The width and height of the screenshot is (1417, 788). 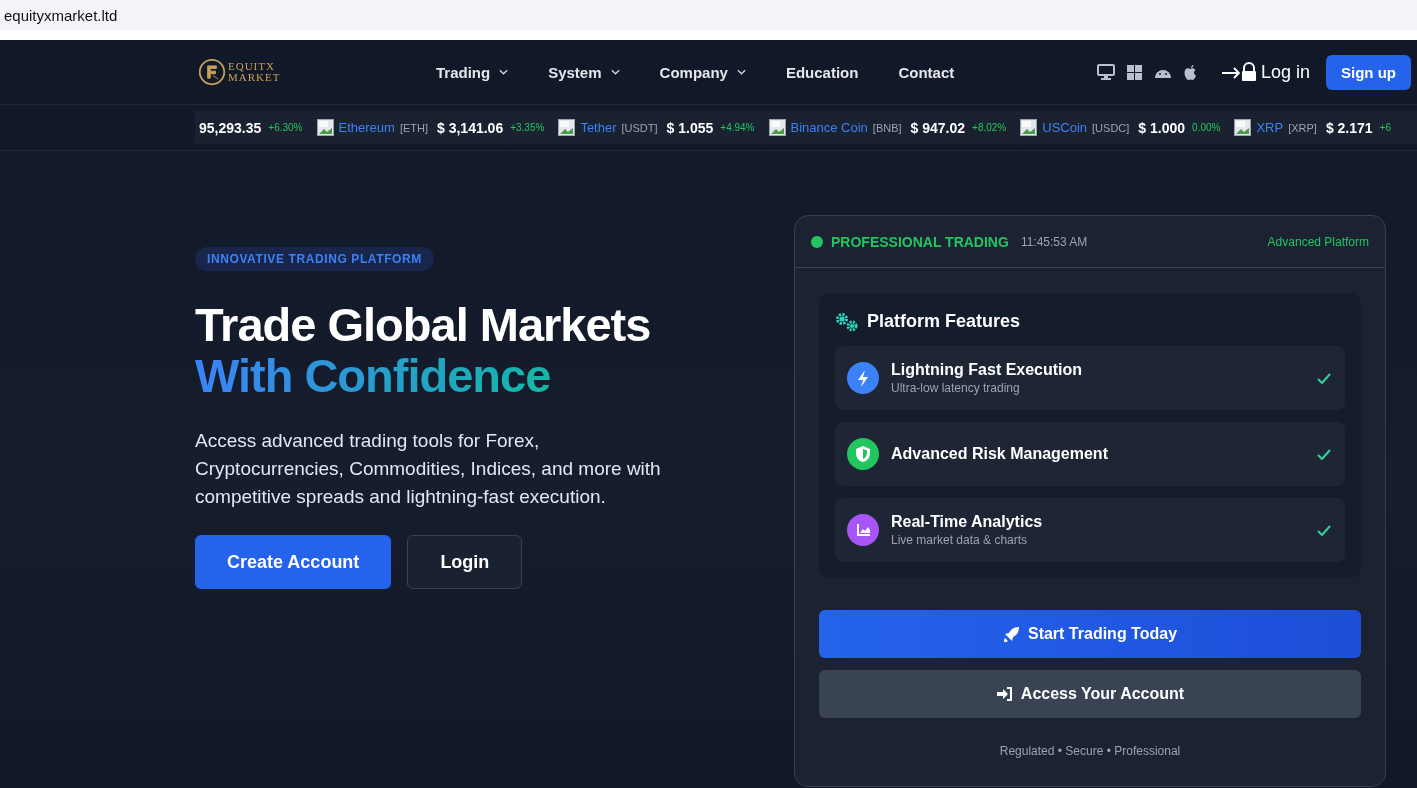 I want to click on panel-title: Platform Features, so click(x=944, y=321).